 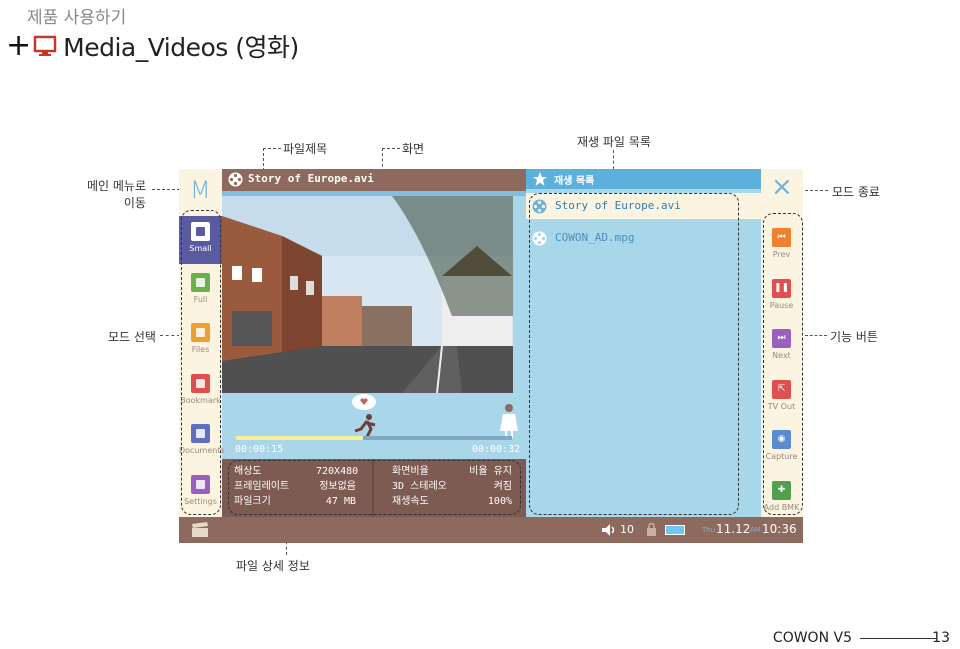 I want to click on finish-figure-icon, so click(x=509, y=421).